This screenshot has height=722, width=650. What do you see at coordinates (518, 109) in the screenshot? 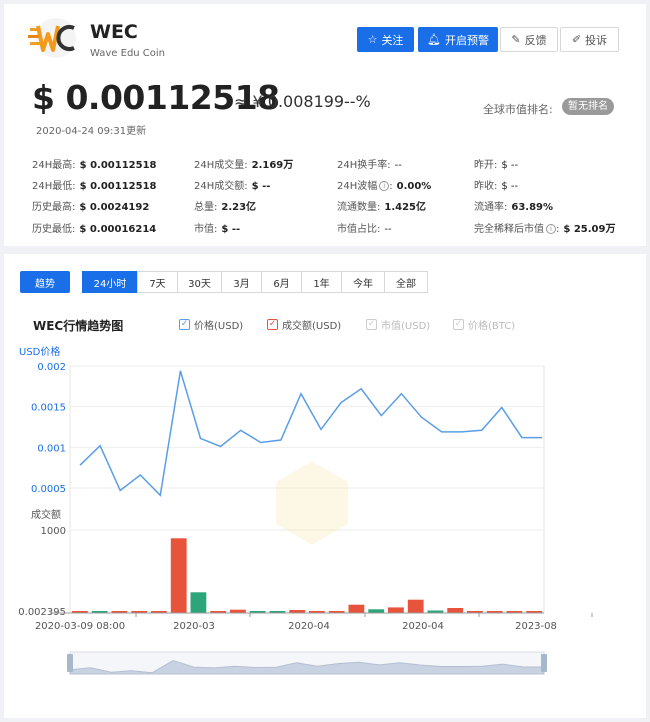
I see `global-rank-label: 全球市值排名:` at bounding box center [518, 109].